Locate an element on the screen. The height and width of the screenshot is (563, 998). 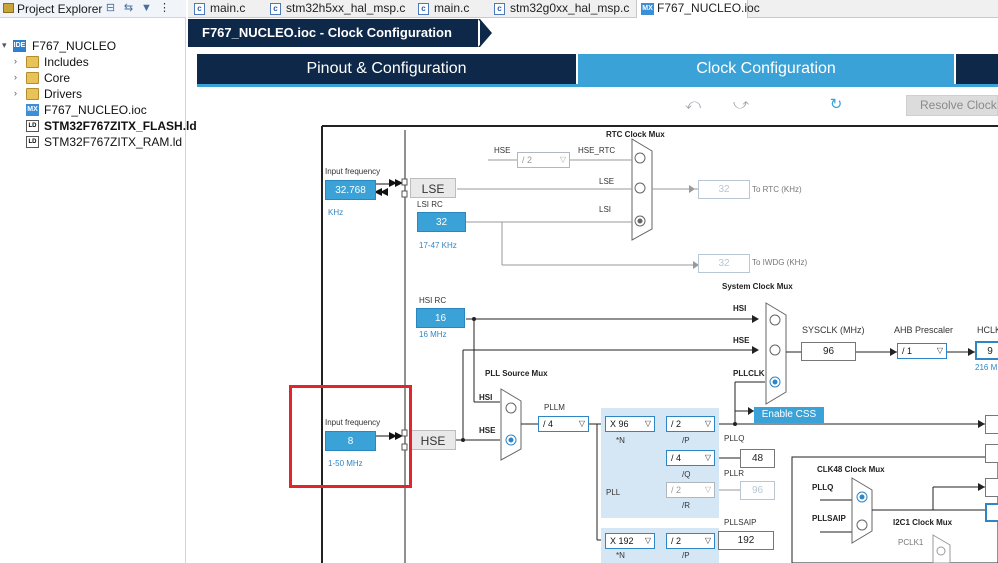
hse-rtc-source-label: HSE is located at coordinates (502, 150).